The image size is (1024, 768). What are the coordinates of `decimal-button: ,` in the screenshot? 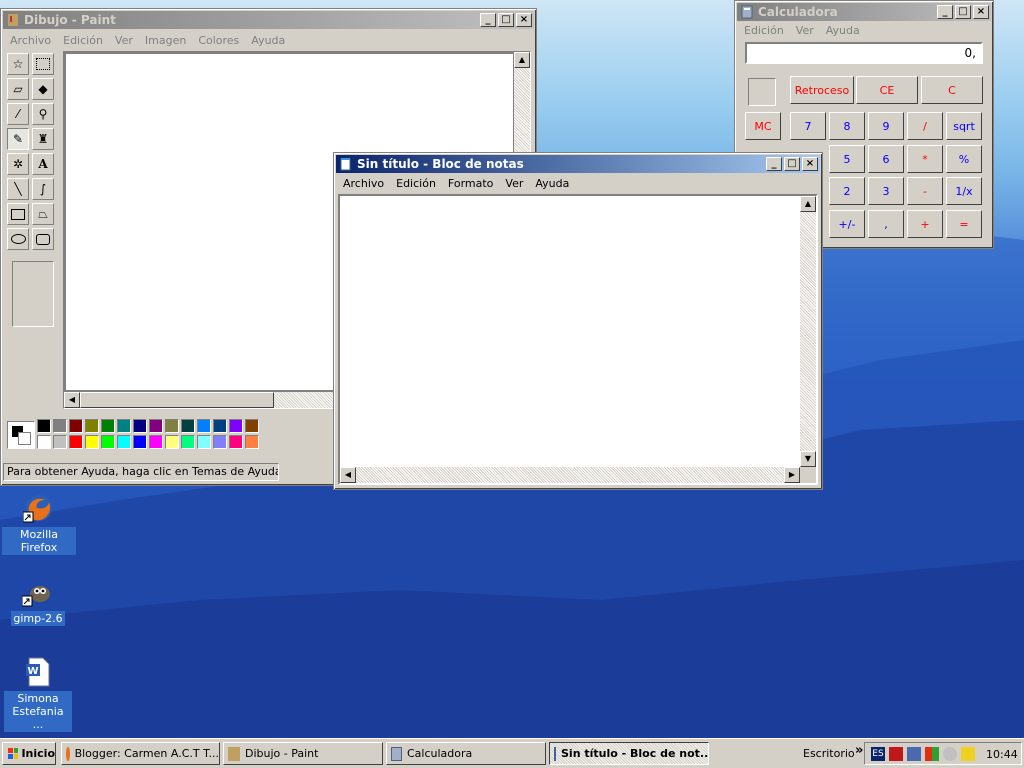 It's located at (886, 224).